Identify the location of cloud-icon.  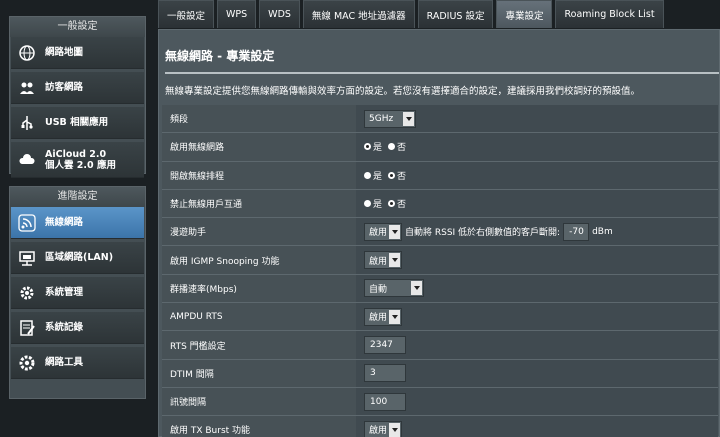
(27, 160).